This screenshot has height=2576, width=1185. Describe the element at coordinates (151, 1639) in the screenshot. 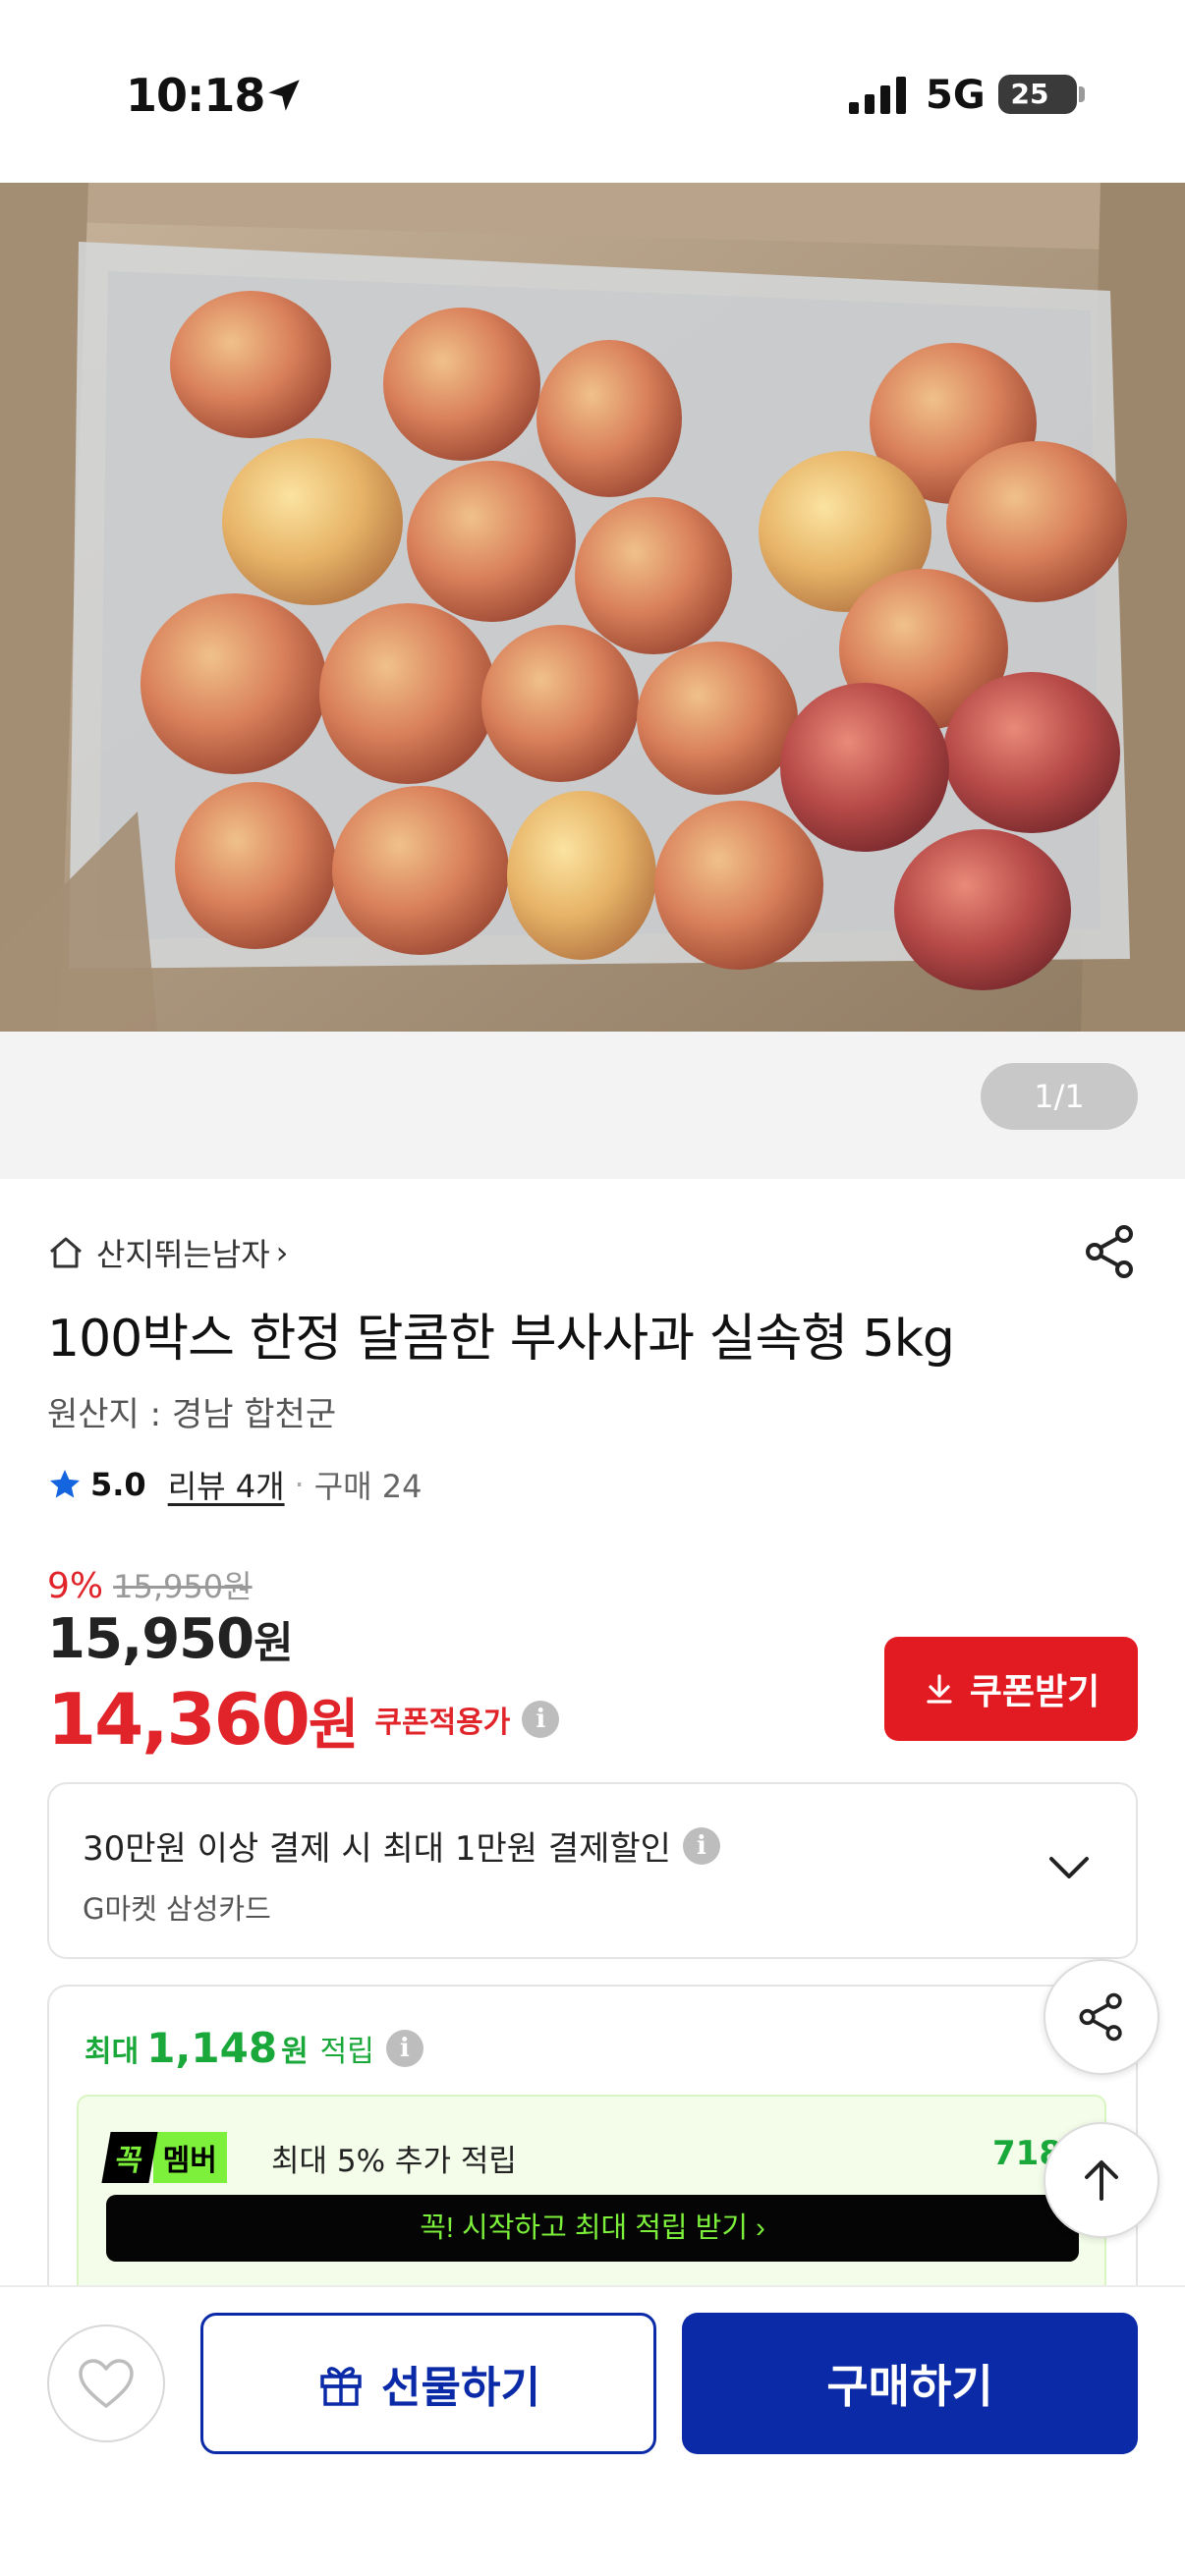

I see `sale-price-number: 15,950` at that location.